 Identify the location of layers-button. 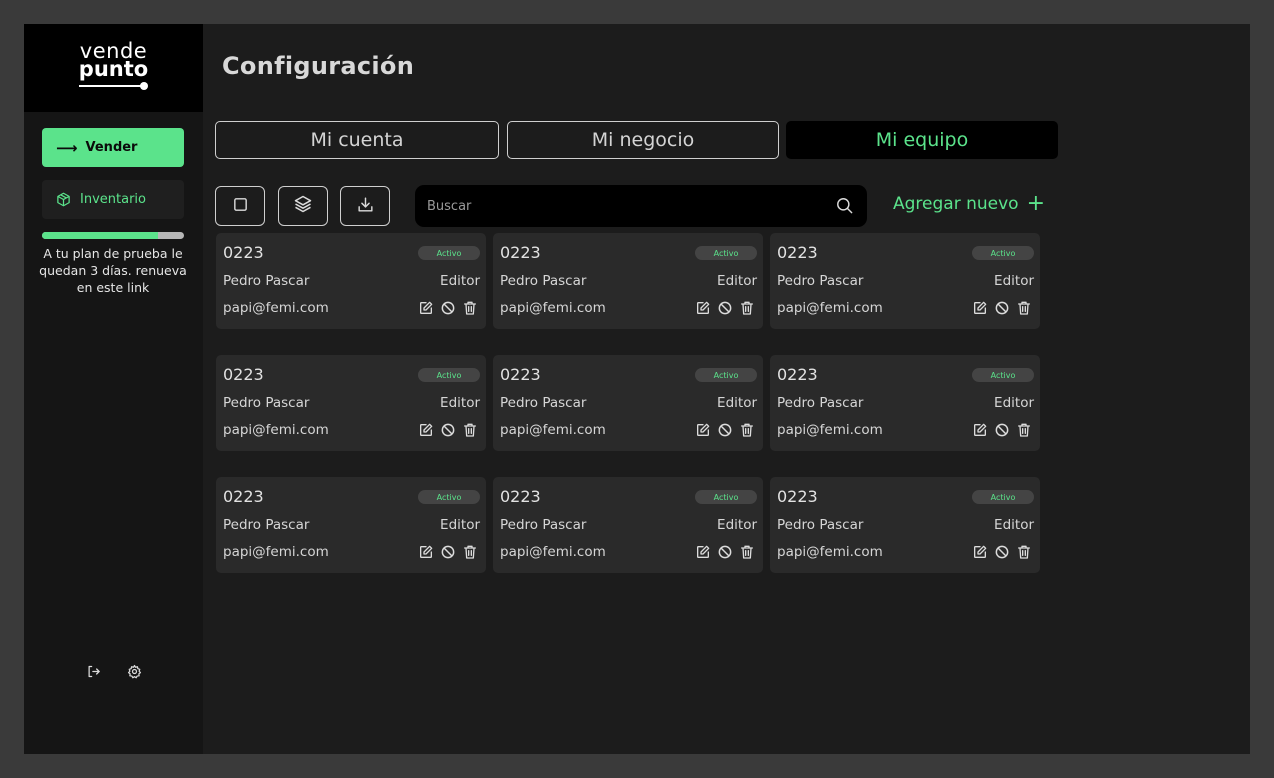
(303, 206).